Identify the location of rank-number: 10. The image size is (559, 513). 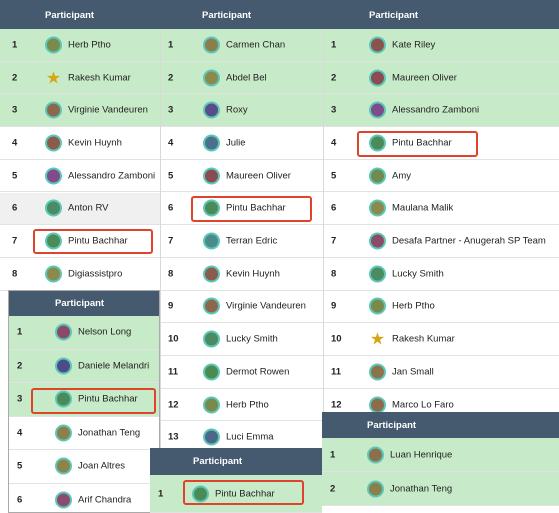
(173, 339).